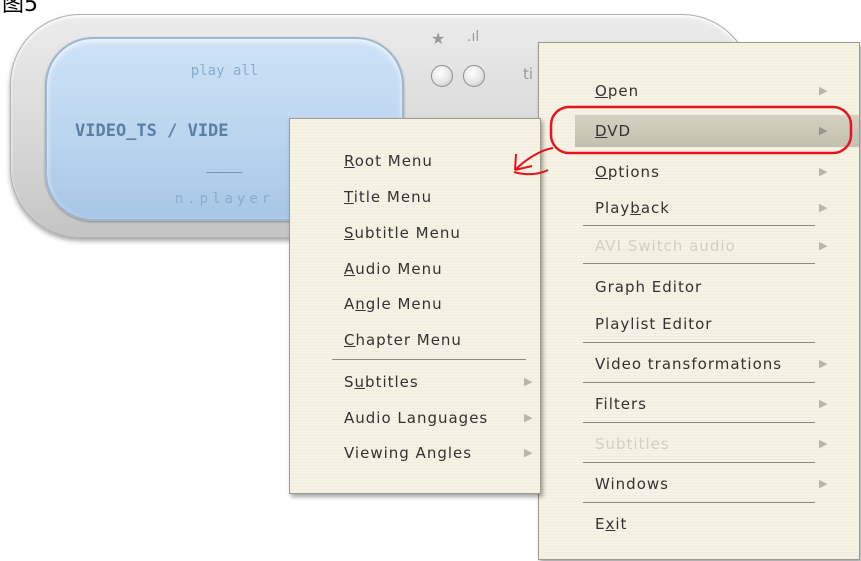  What do you see at coordinates (349, 161) in the screenshot?
I see `mnemonic: R` at bounding box center [349, 161].